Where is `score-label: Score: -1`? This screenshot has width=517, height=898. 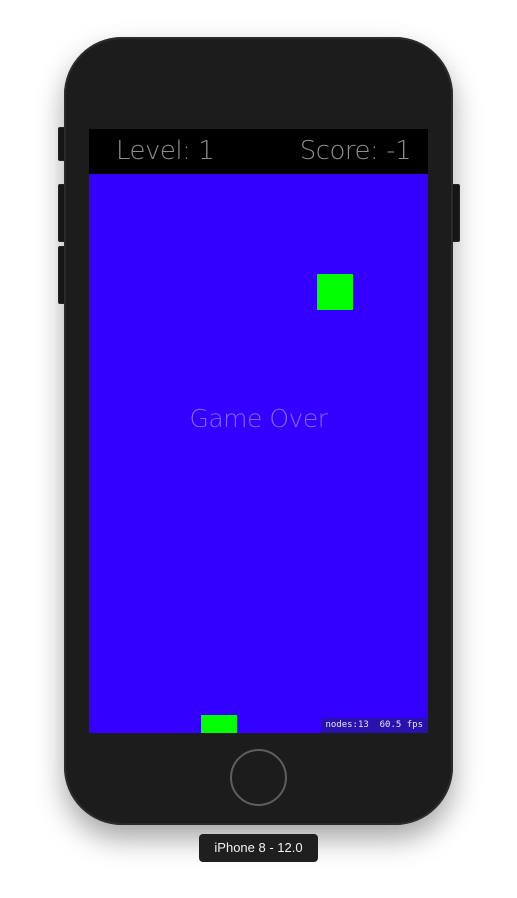 score-label: Score: -1 is located at coordinates (355, 151).